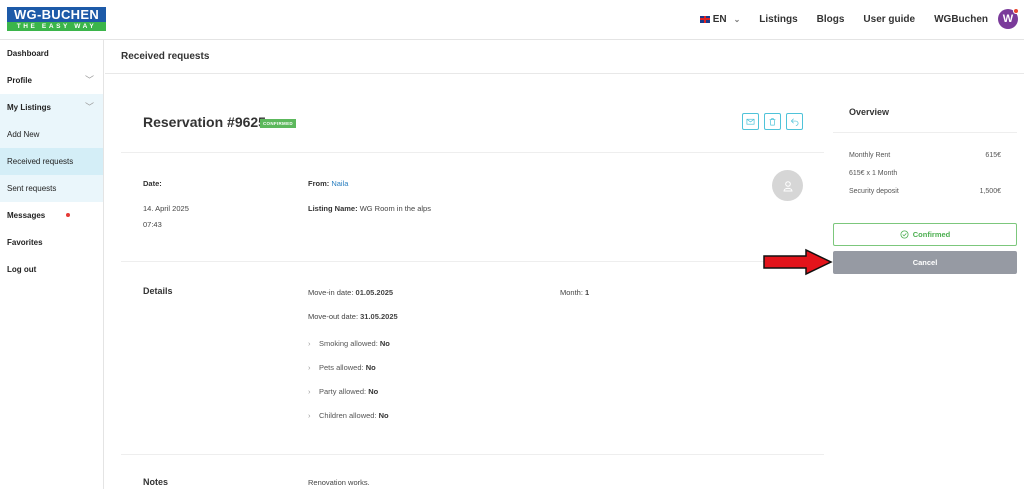 This screenshot has width=1024, height=489. I want to click on overview-row-label: Monthly Rent, so click(870, 155).